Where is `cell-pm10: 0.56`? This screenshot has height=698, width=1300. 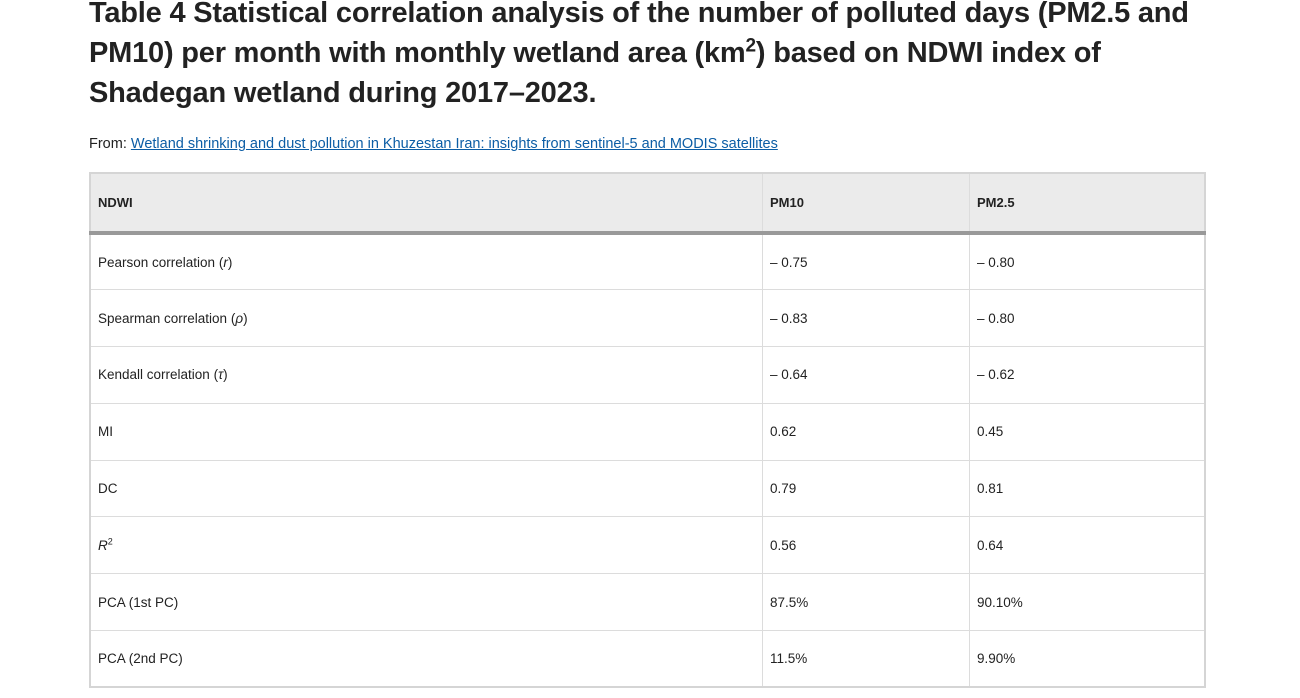 cell-pm10: 0.56 is located at coordinates (866, 545).